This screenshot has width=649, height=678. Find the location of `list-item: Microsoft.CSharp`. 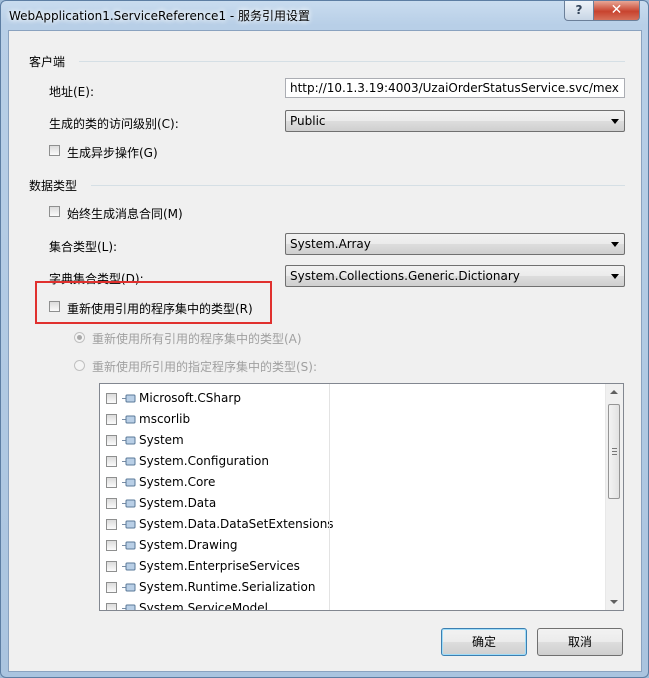

list-item: Microsoft.CSharp is located at coordinates (214, 398).